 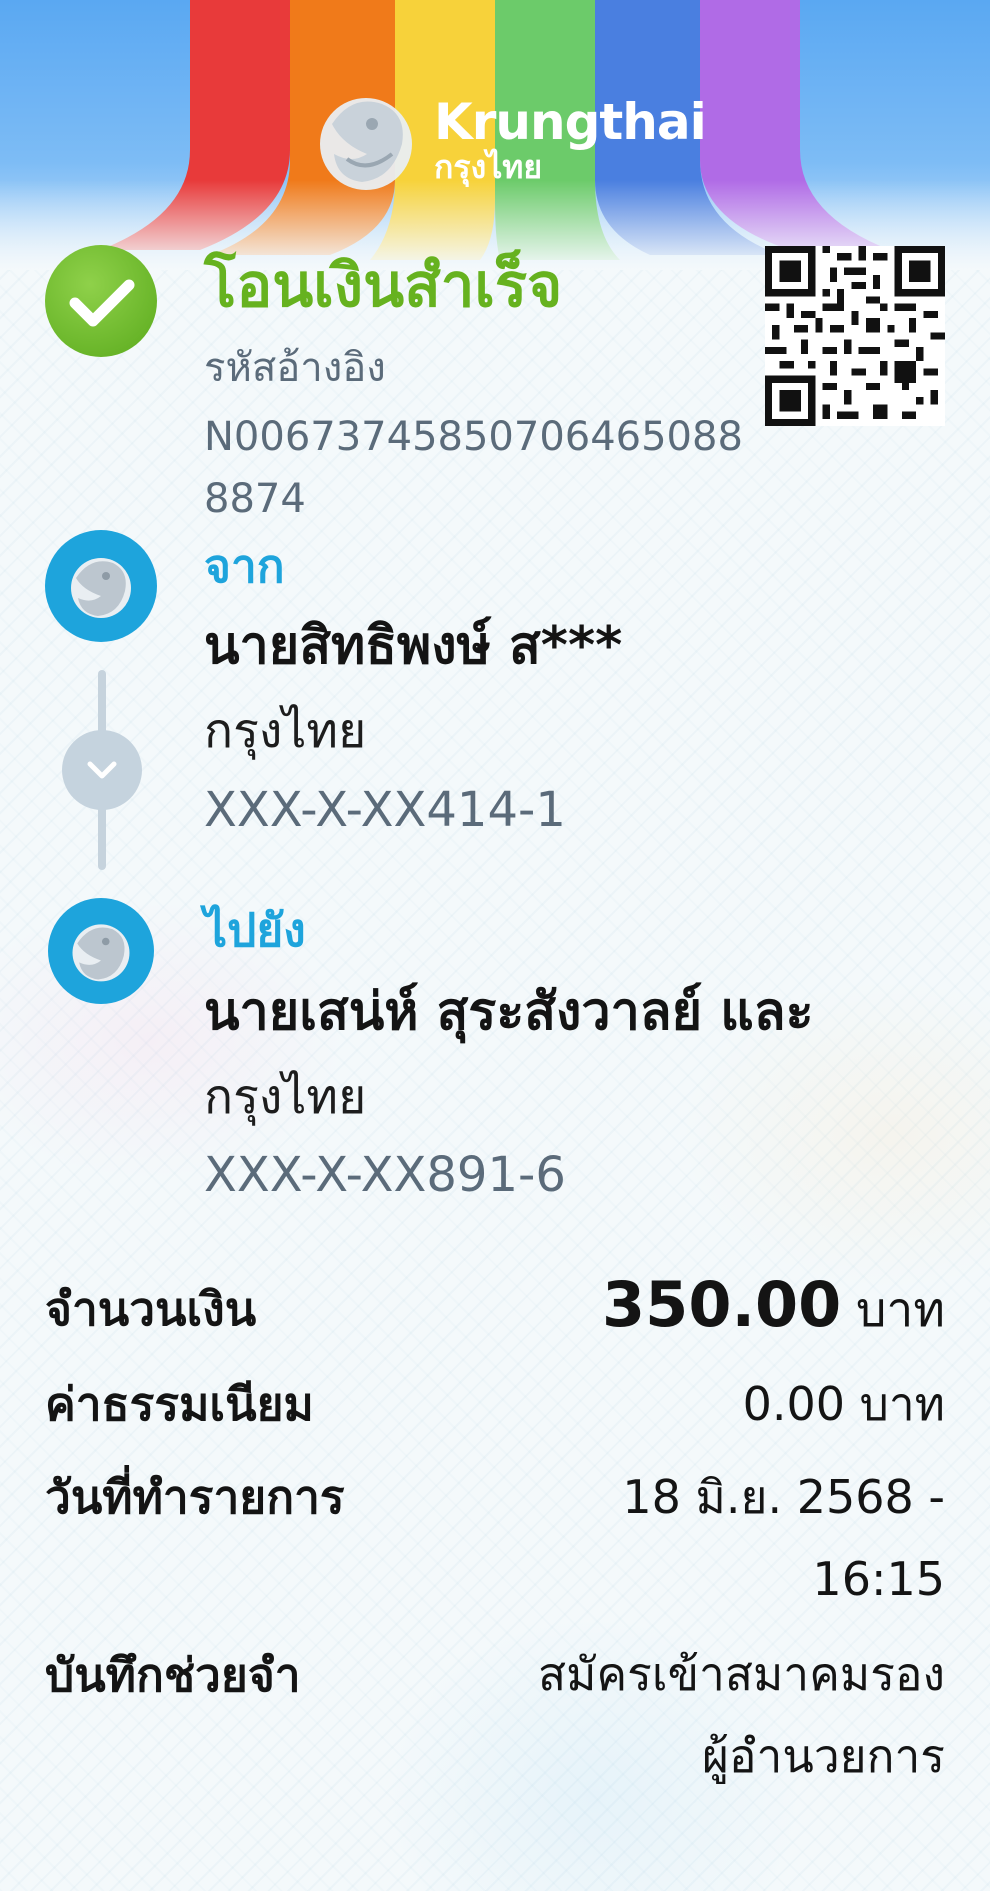 I want to click on transaction-date-value: 18 มิ.ย. 2568 -, so click(x=783, y=1497).